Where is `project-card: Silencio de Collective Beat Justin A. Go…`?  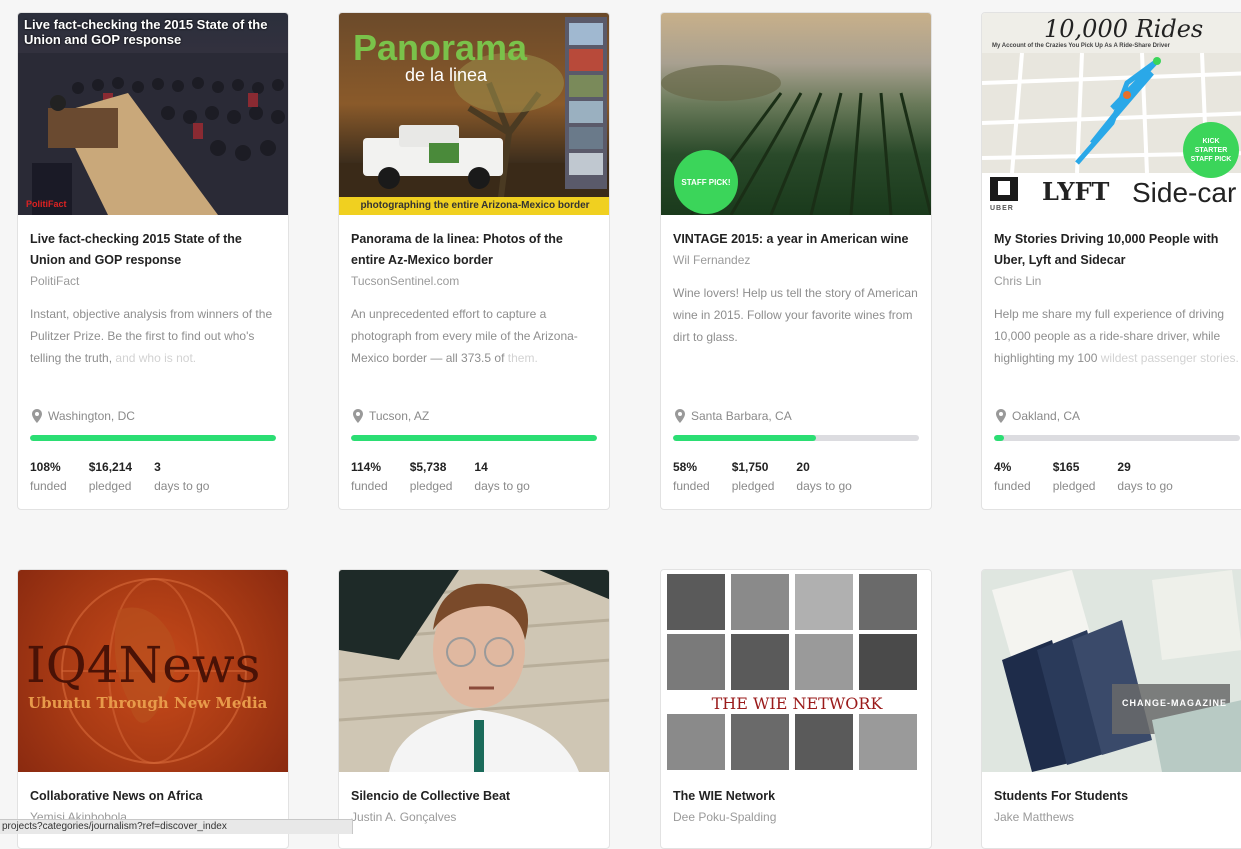
project-card: Silencio de Collective Beat Justin A. Go… is located at coordinates (474, 709).